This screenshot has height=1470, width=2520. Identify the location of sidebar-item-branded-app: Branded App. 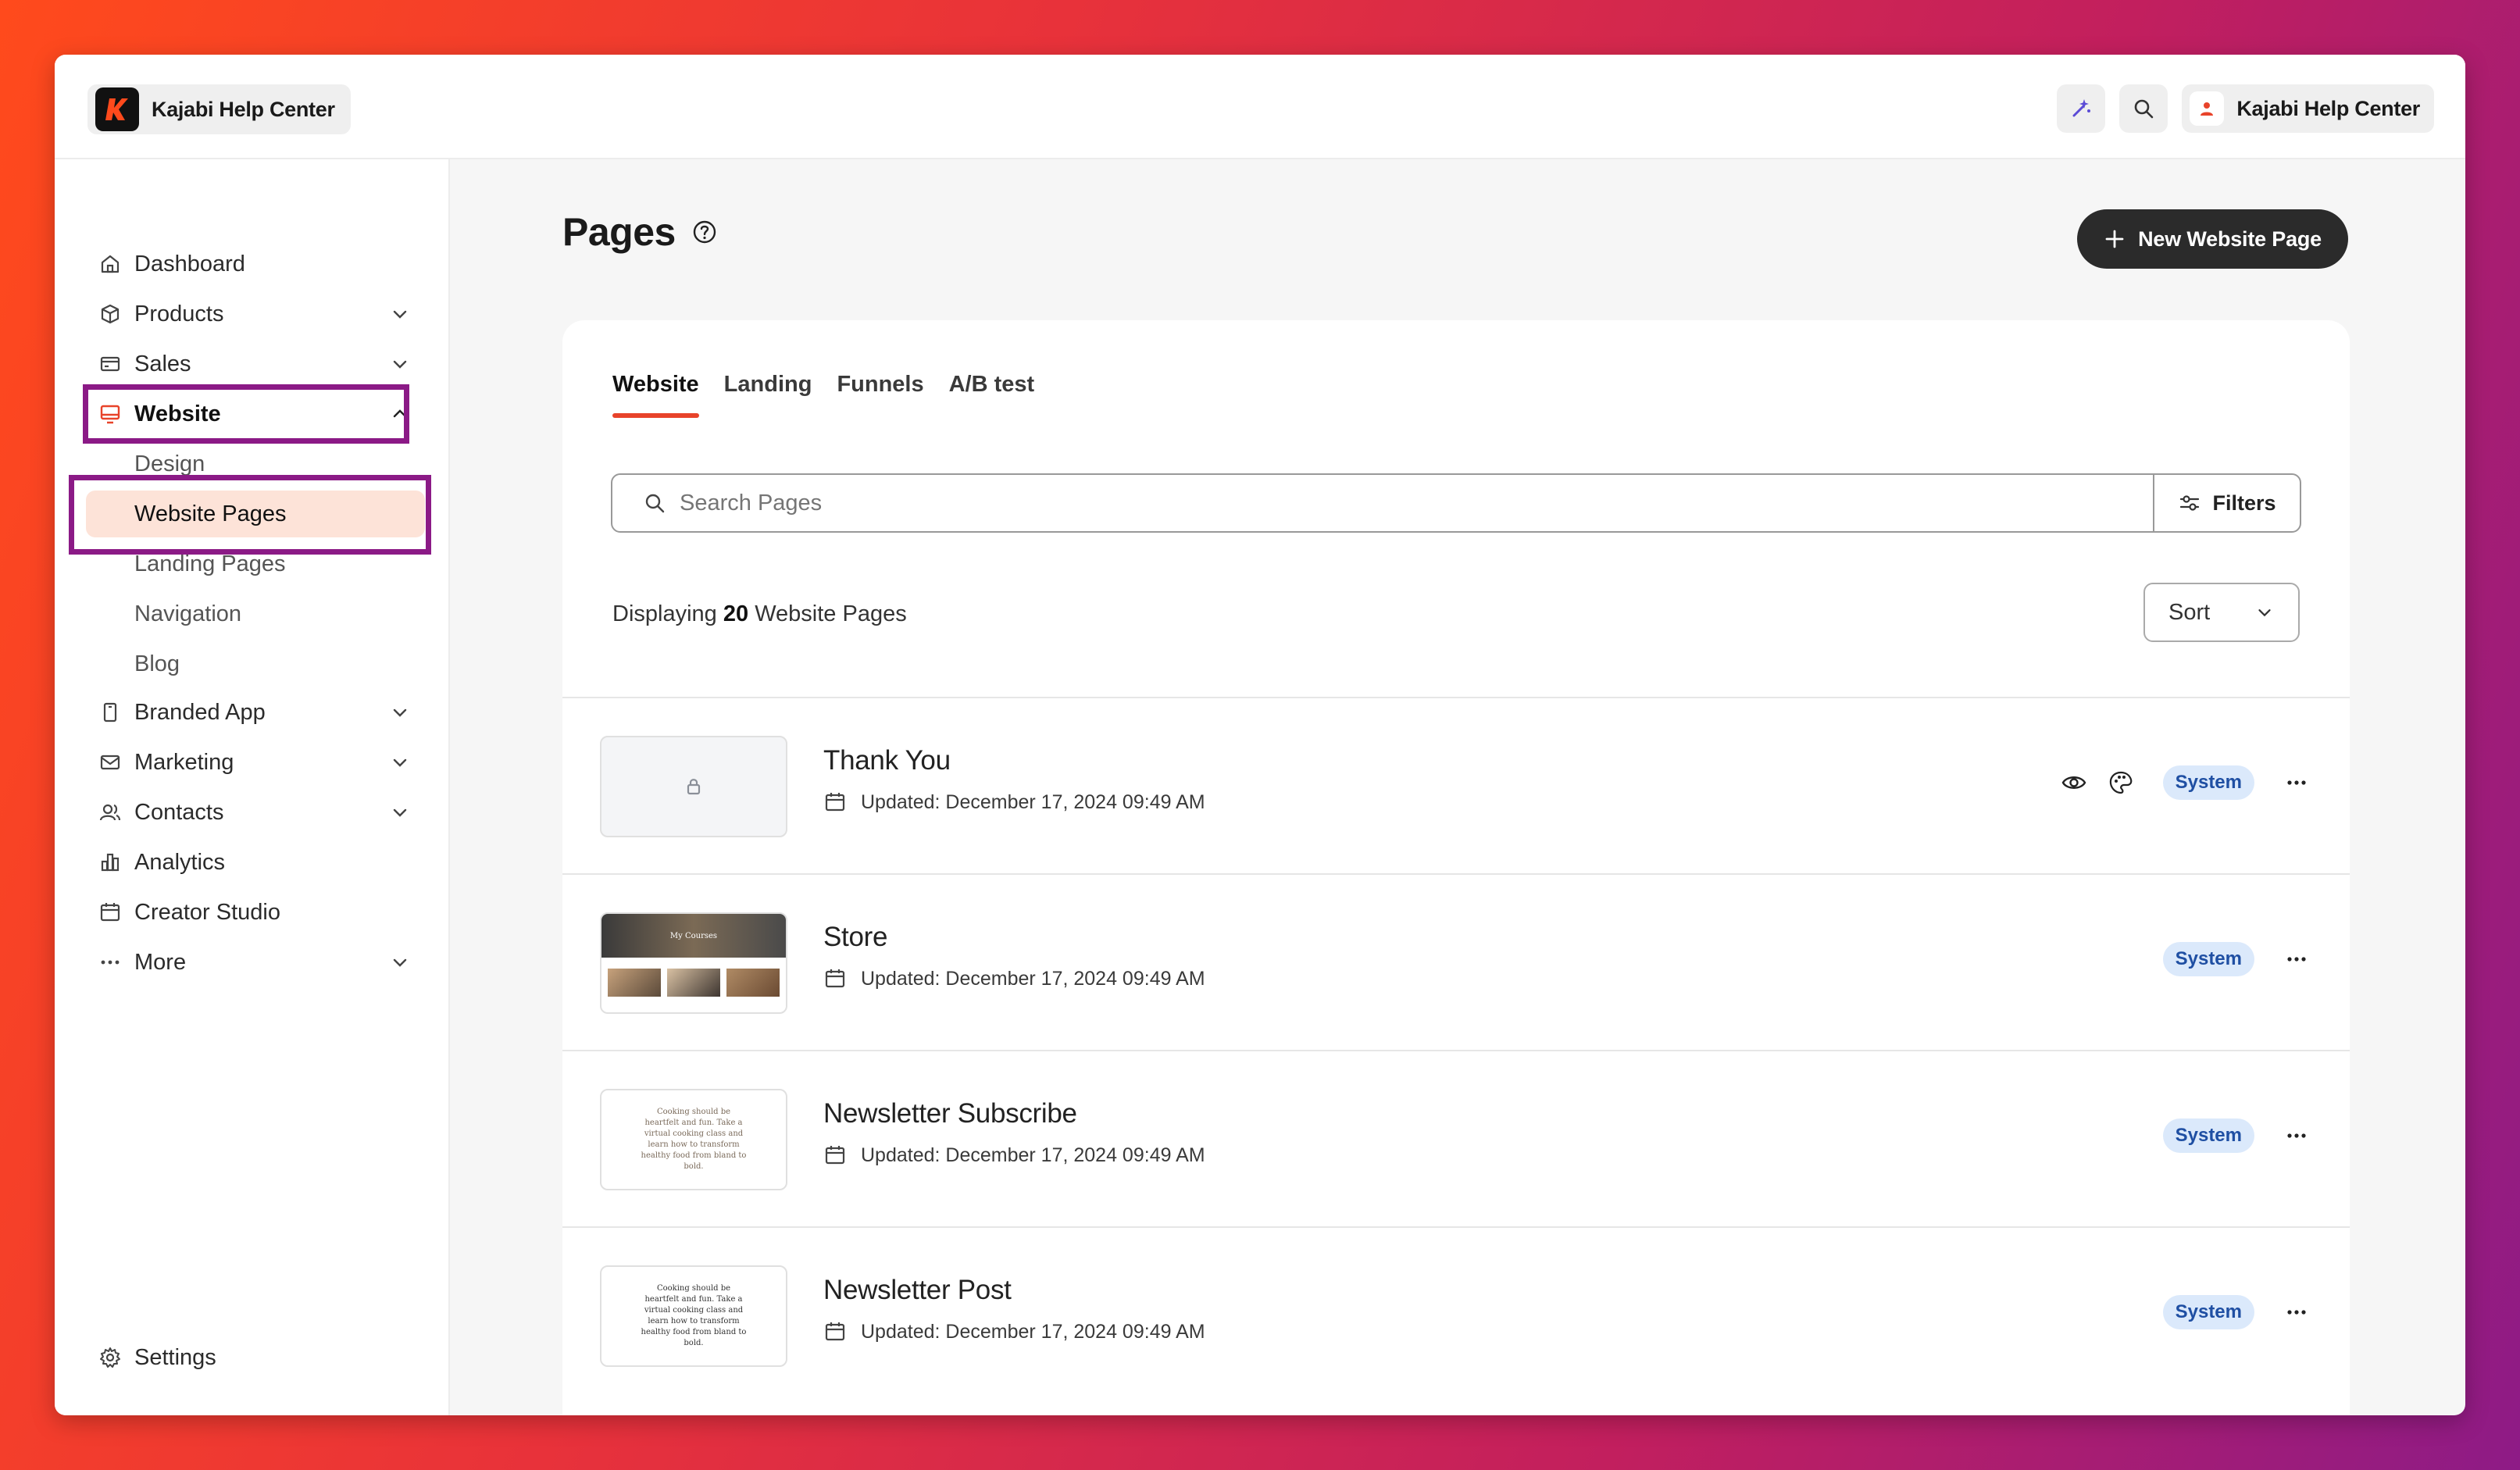
(264, 712).